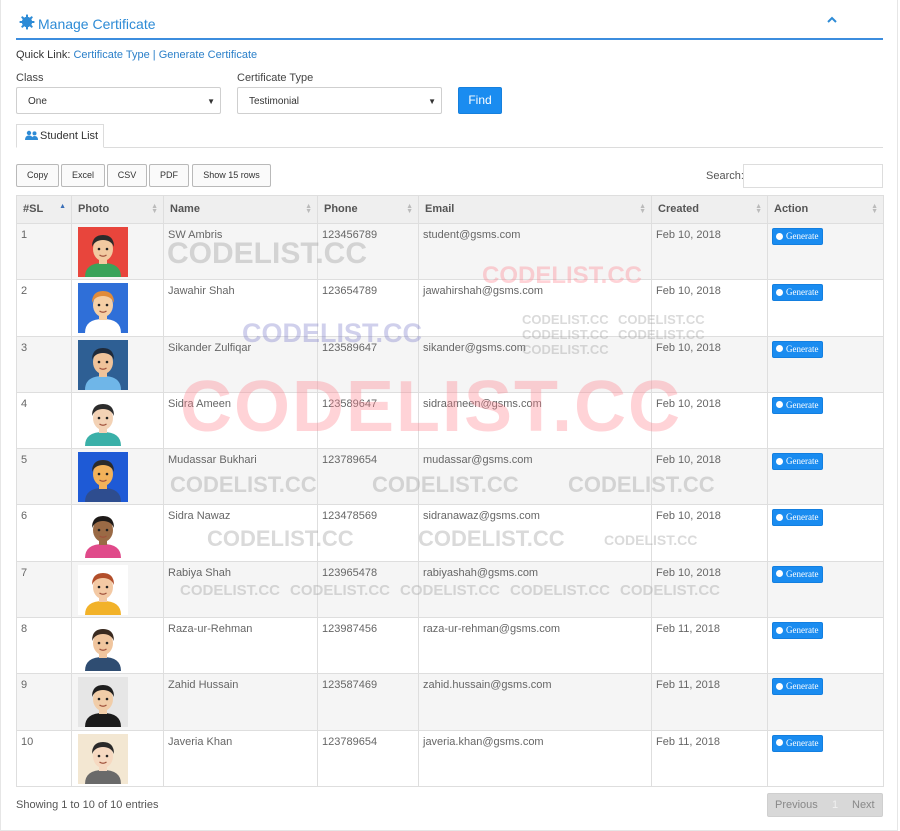  What do you see at coordinates (240, 646) in the screenshot?
I see `cell-name: Raza-ur-Rehman` at bounding box center [240, 646].